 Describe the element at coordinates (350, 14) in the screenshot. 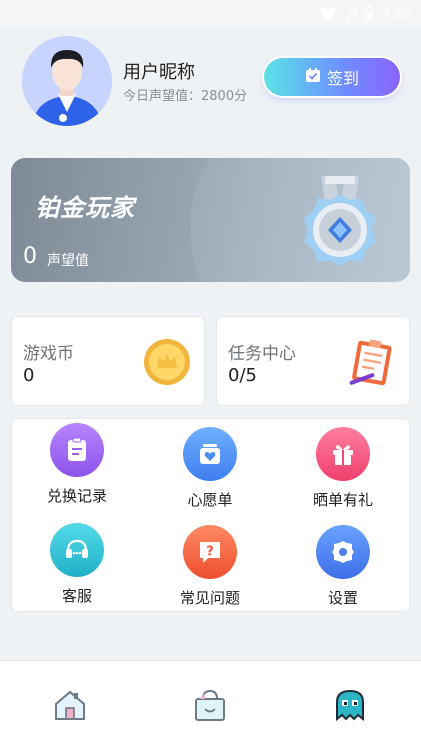

I see `signal-icon` at that location.